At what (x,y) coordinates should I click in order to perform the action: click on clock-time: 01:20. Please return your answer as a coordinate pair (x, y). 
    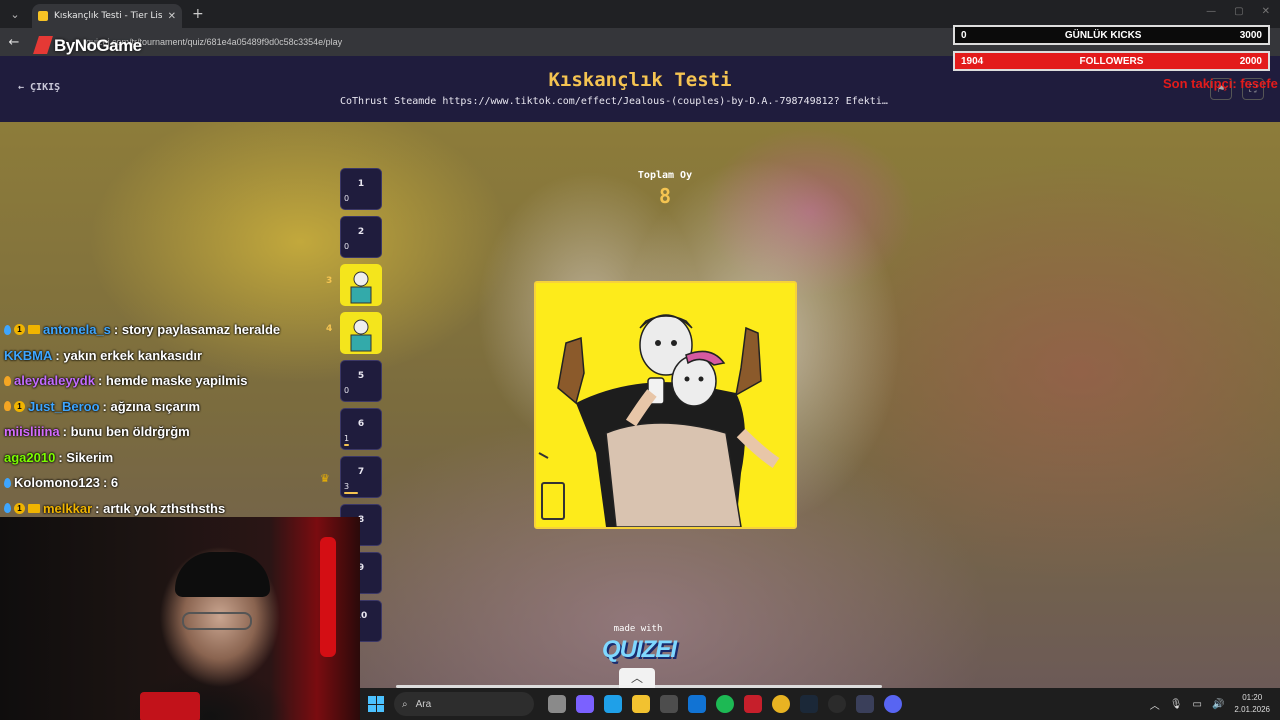
    Looking at the image, I should click on (1252, 697).